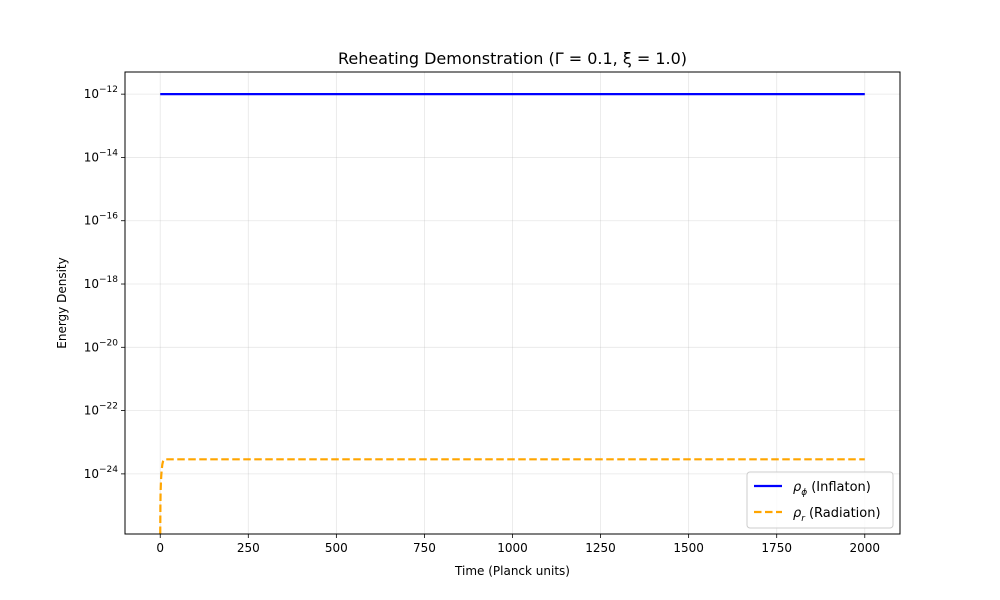 The image size is (1000, 600). Describe the element at coordinates (424, 548) in the screenshot. I see `x-tick-label: 750` at that location.